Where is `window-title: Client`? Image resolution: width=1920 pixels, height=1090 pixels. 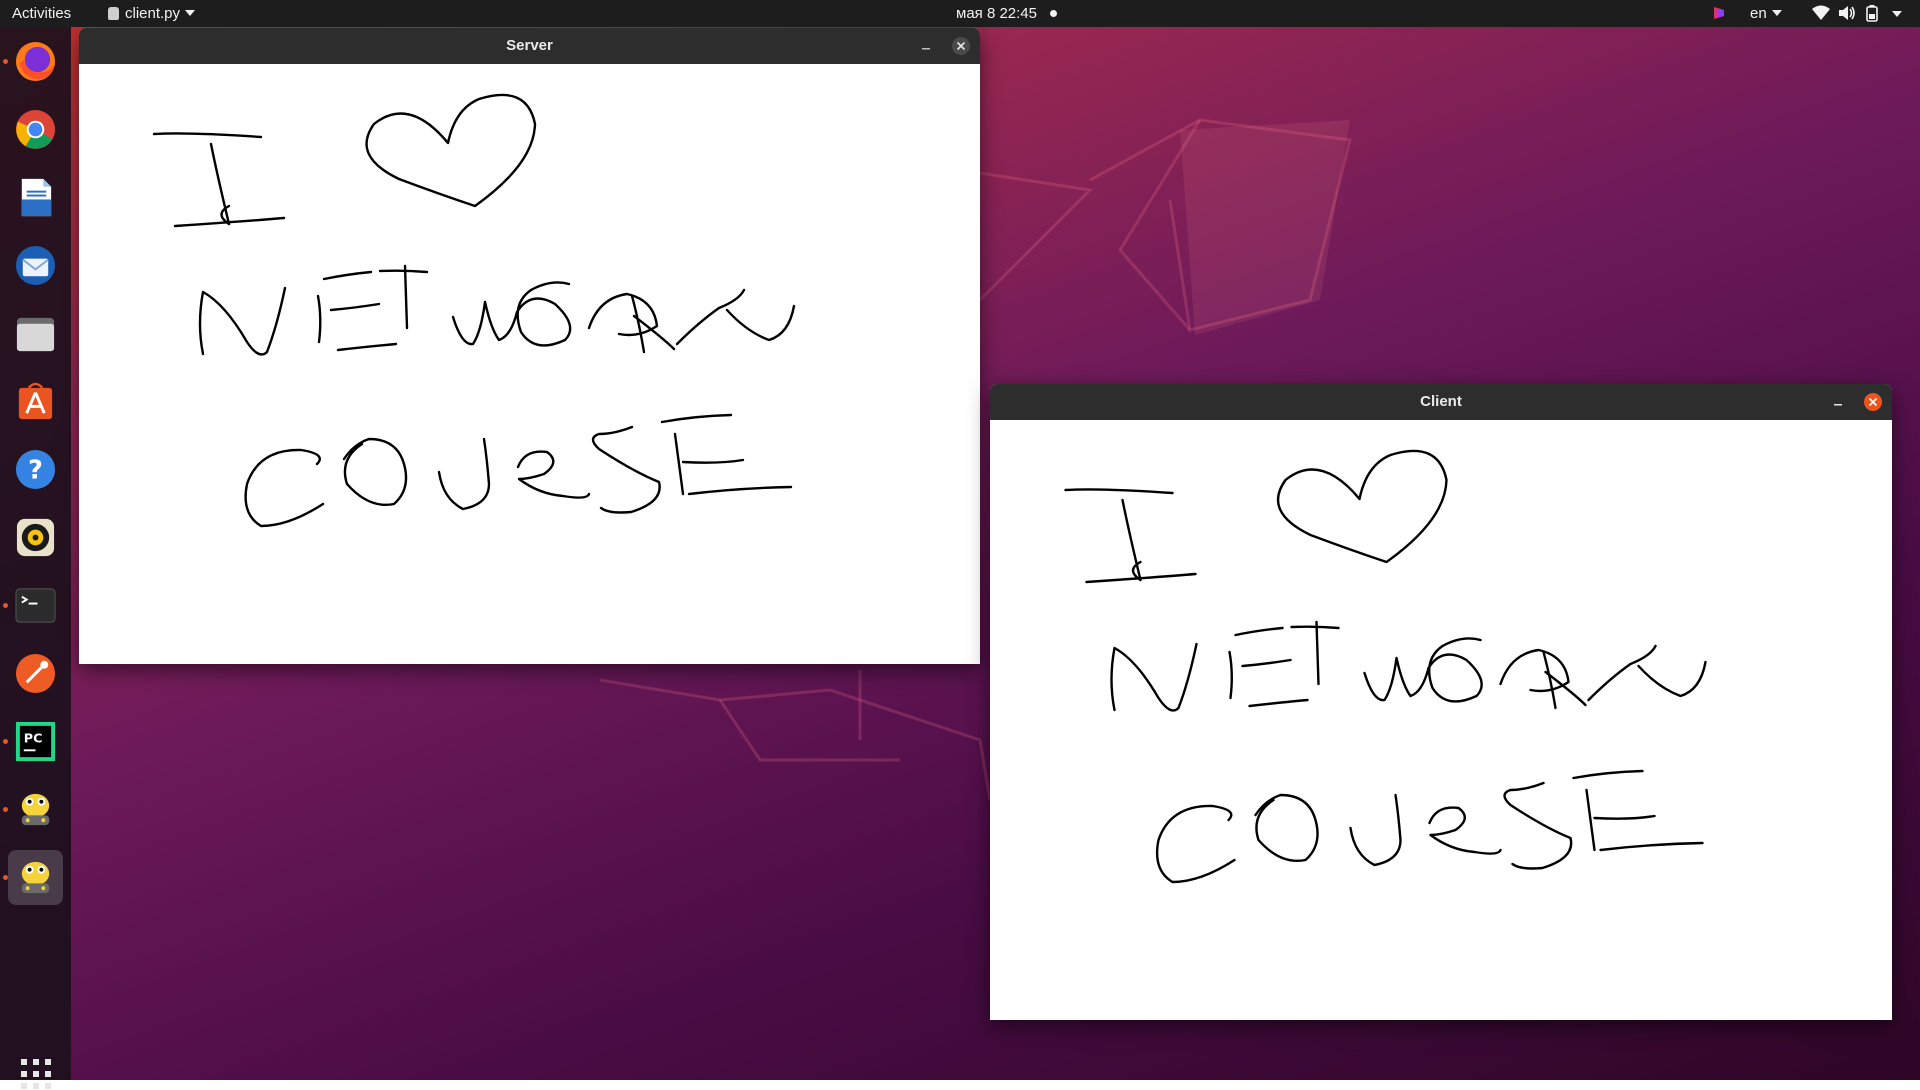 window-title: Client is located at coordinates (1441, 401).